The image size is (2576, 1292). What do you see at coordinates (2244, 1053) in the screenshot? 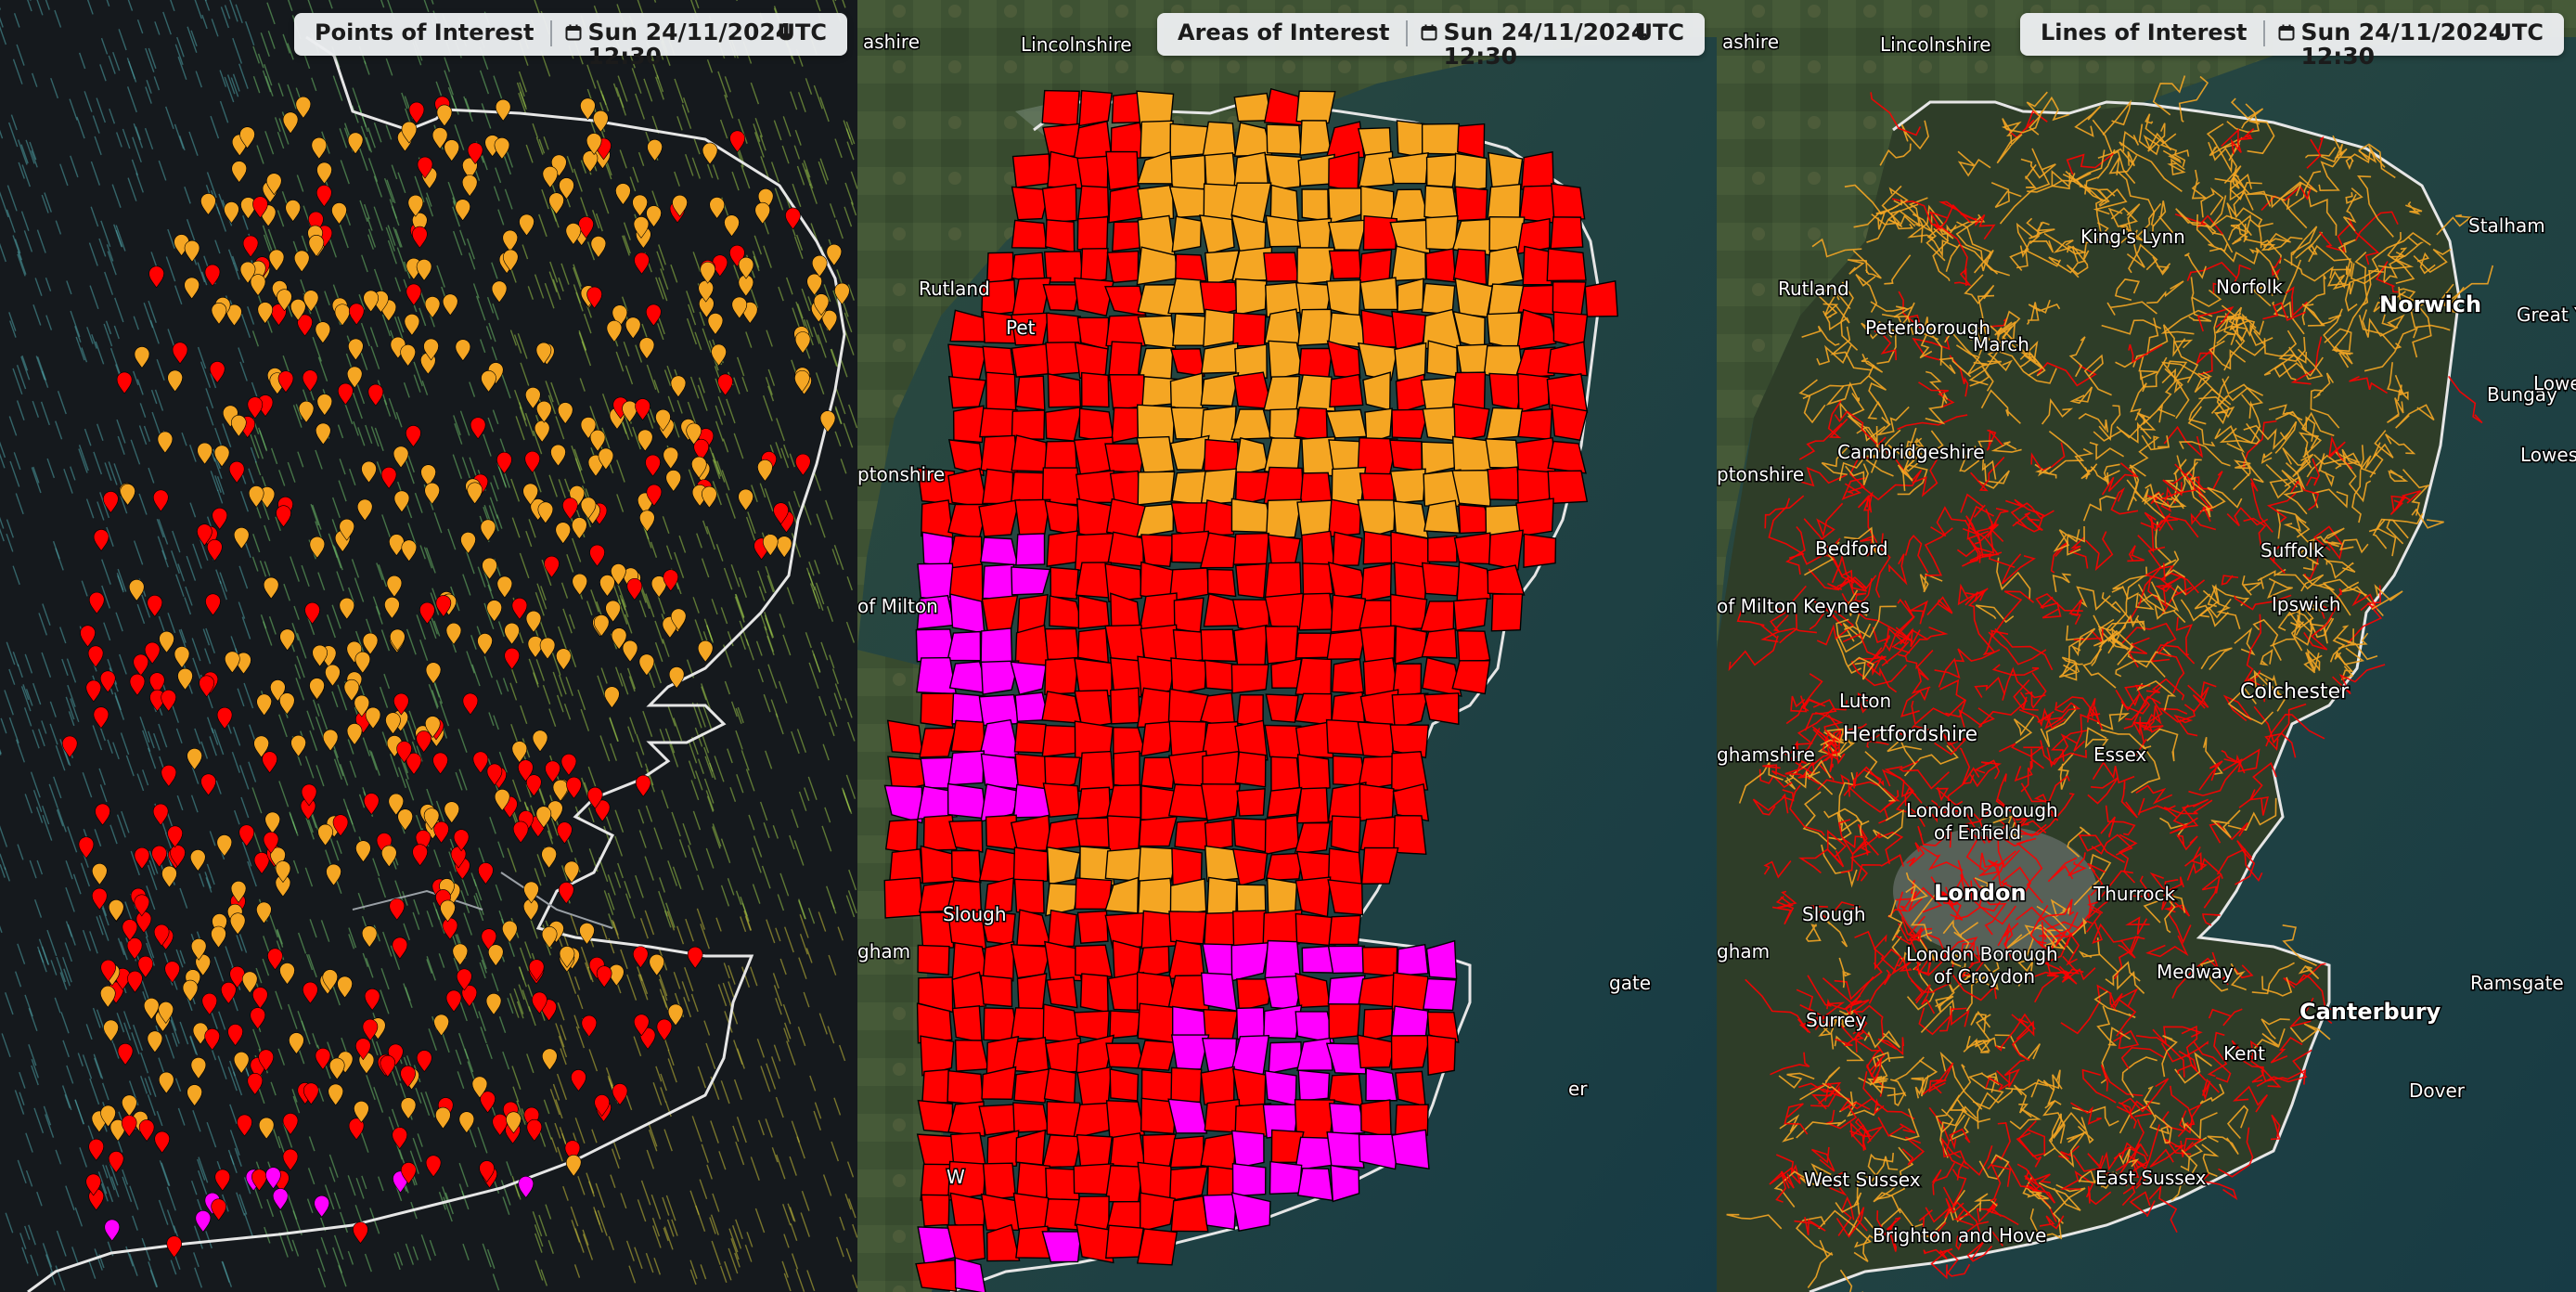
I see `place-label: Kent` at bounding box center [2244, 1053].